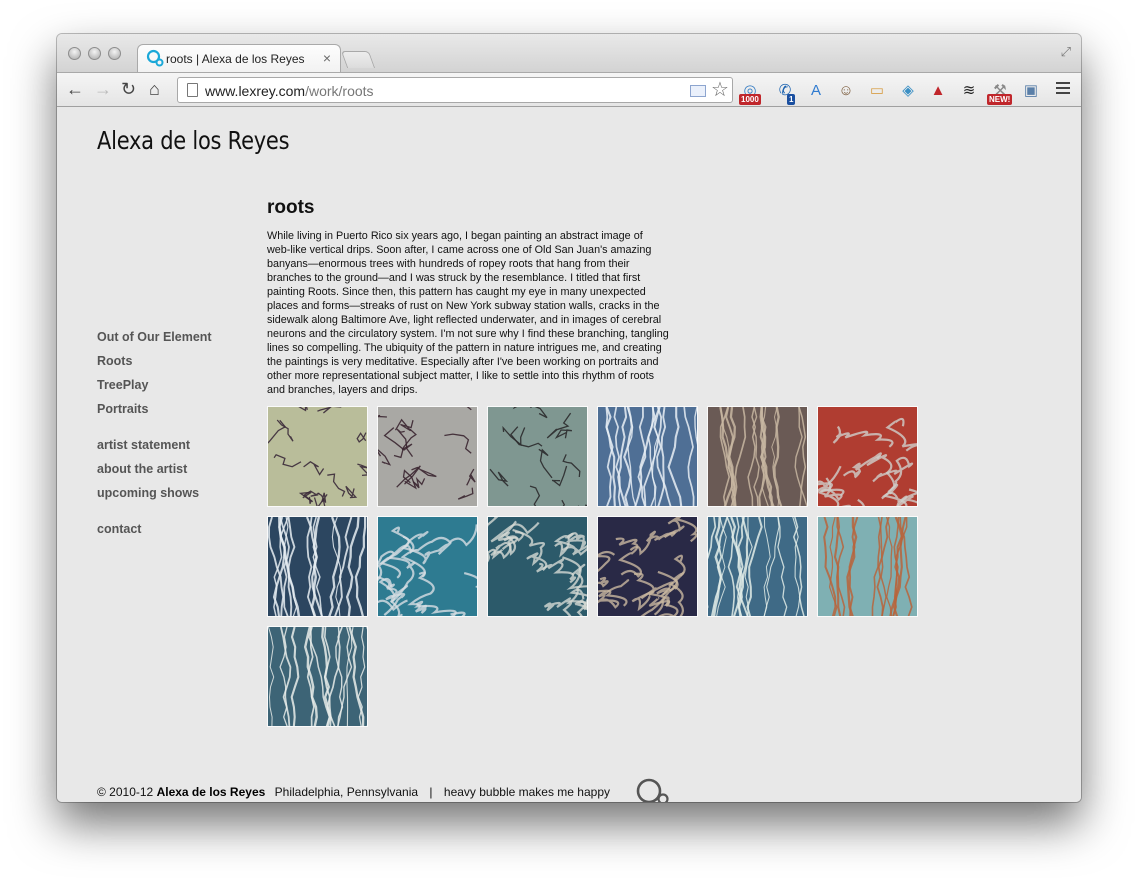 The width and height of the screenshot is (1140, 882). I want to click on bus-extension-icon: ▭, so click(877, 91).